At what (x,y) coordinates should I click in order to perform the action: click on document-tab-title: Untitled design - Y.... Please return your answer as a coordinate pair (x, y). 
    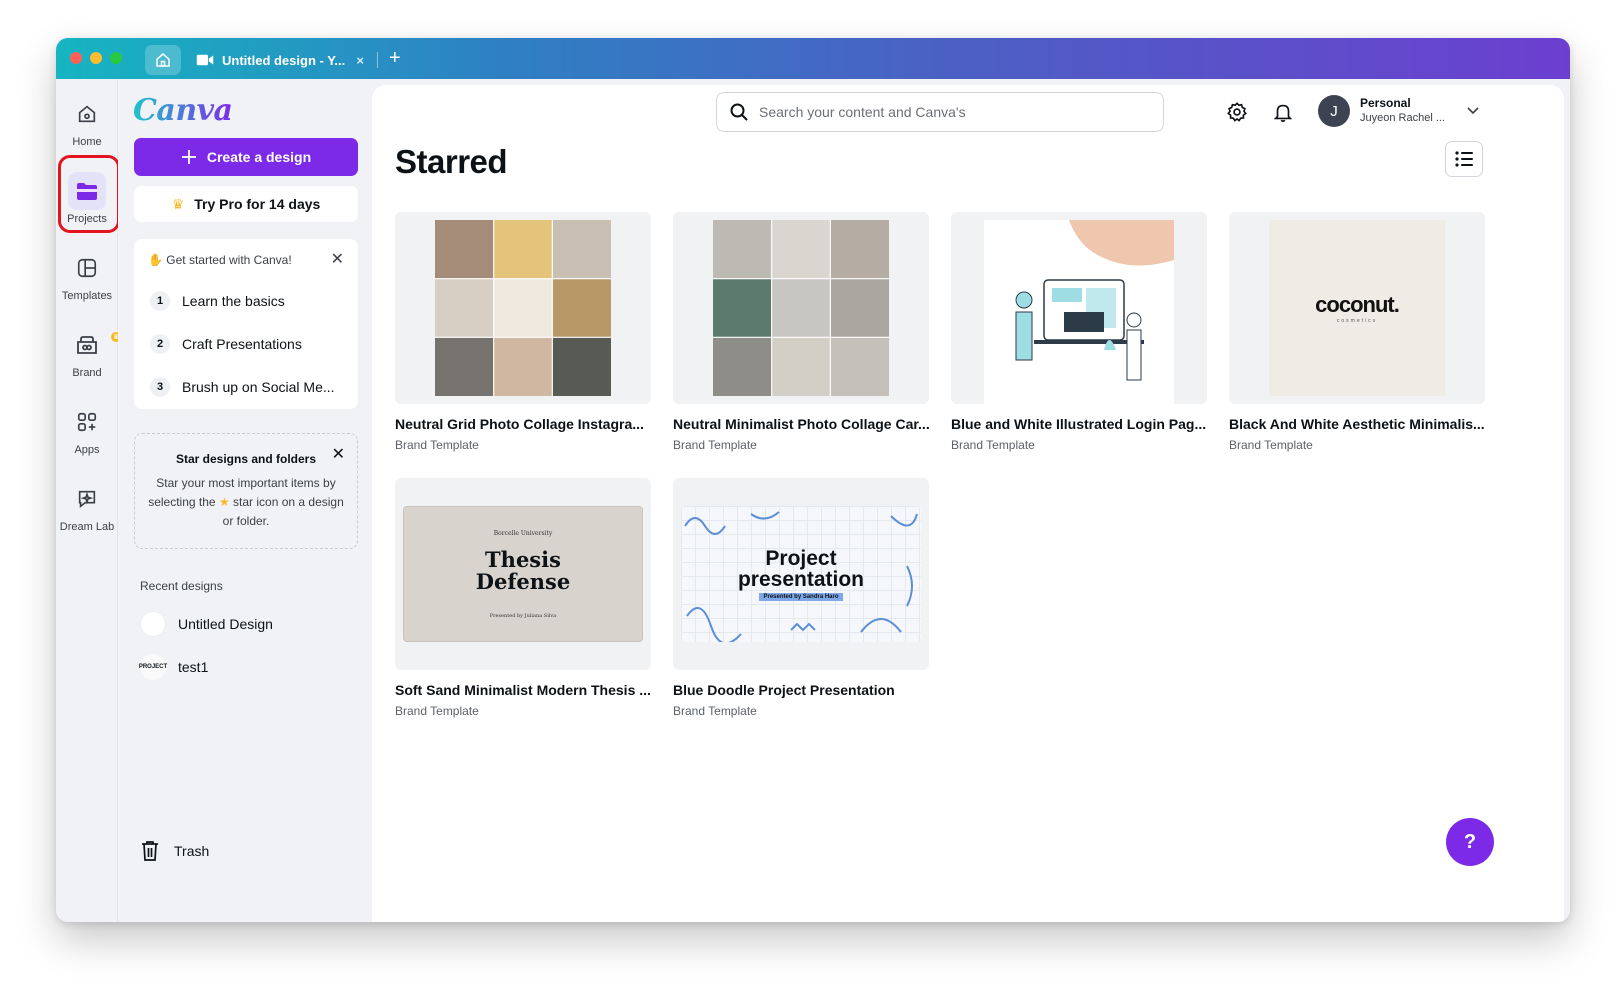
    Looking at the image, I should click on (284, 60).